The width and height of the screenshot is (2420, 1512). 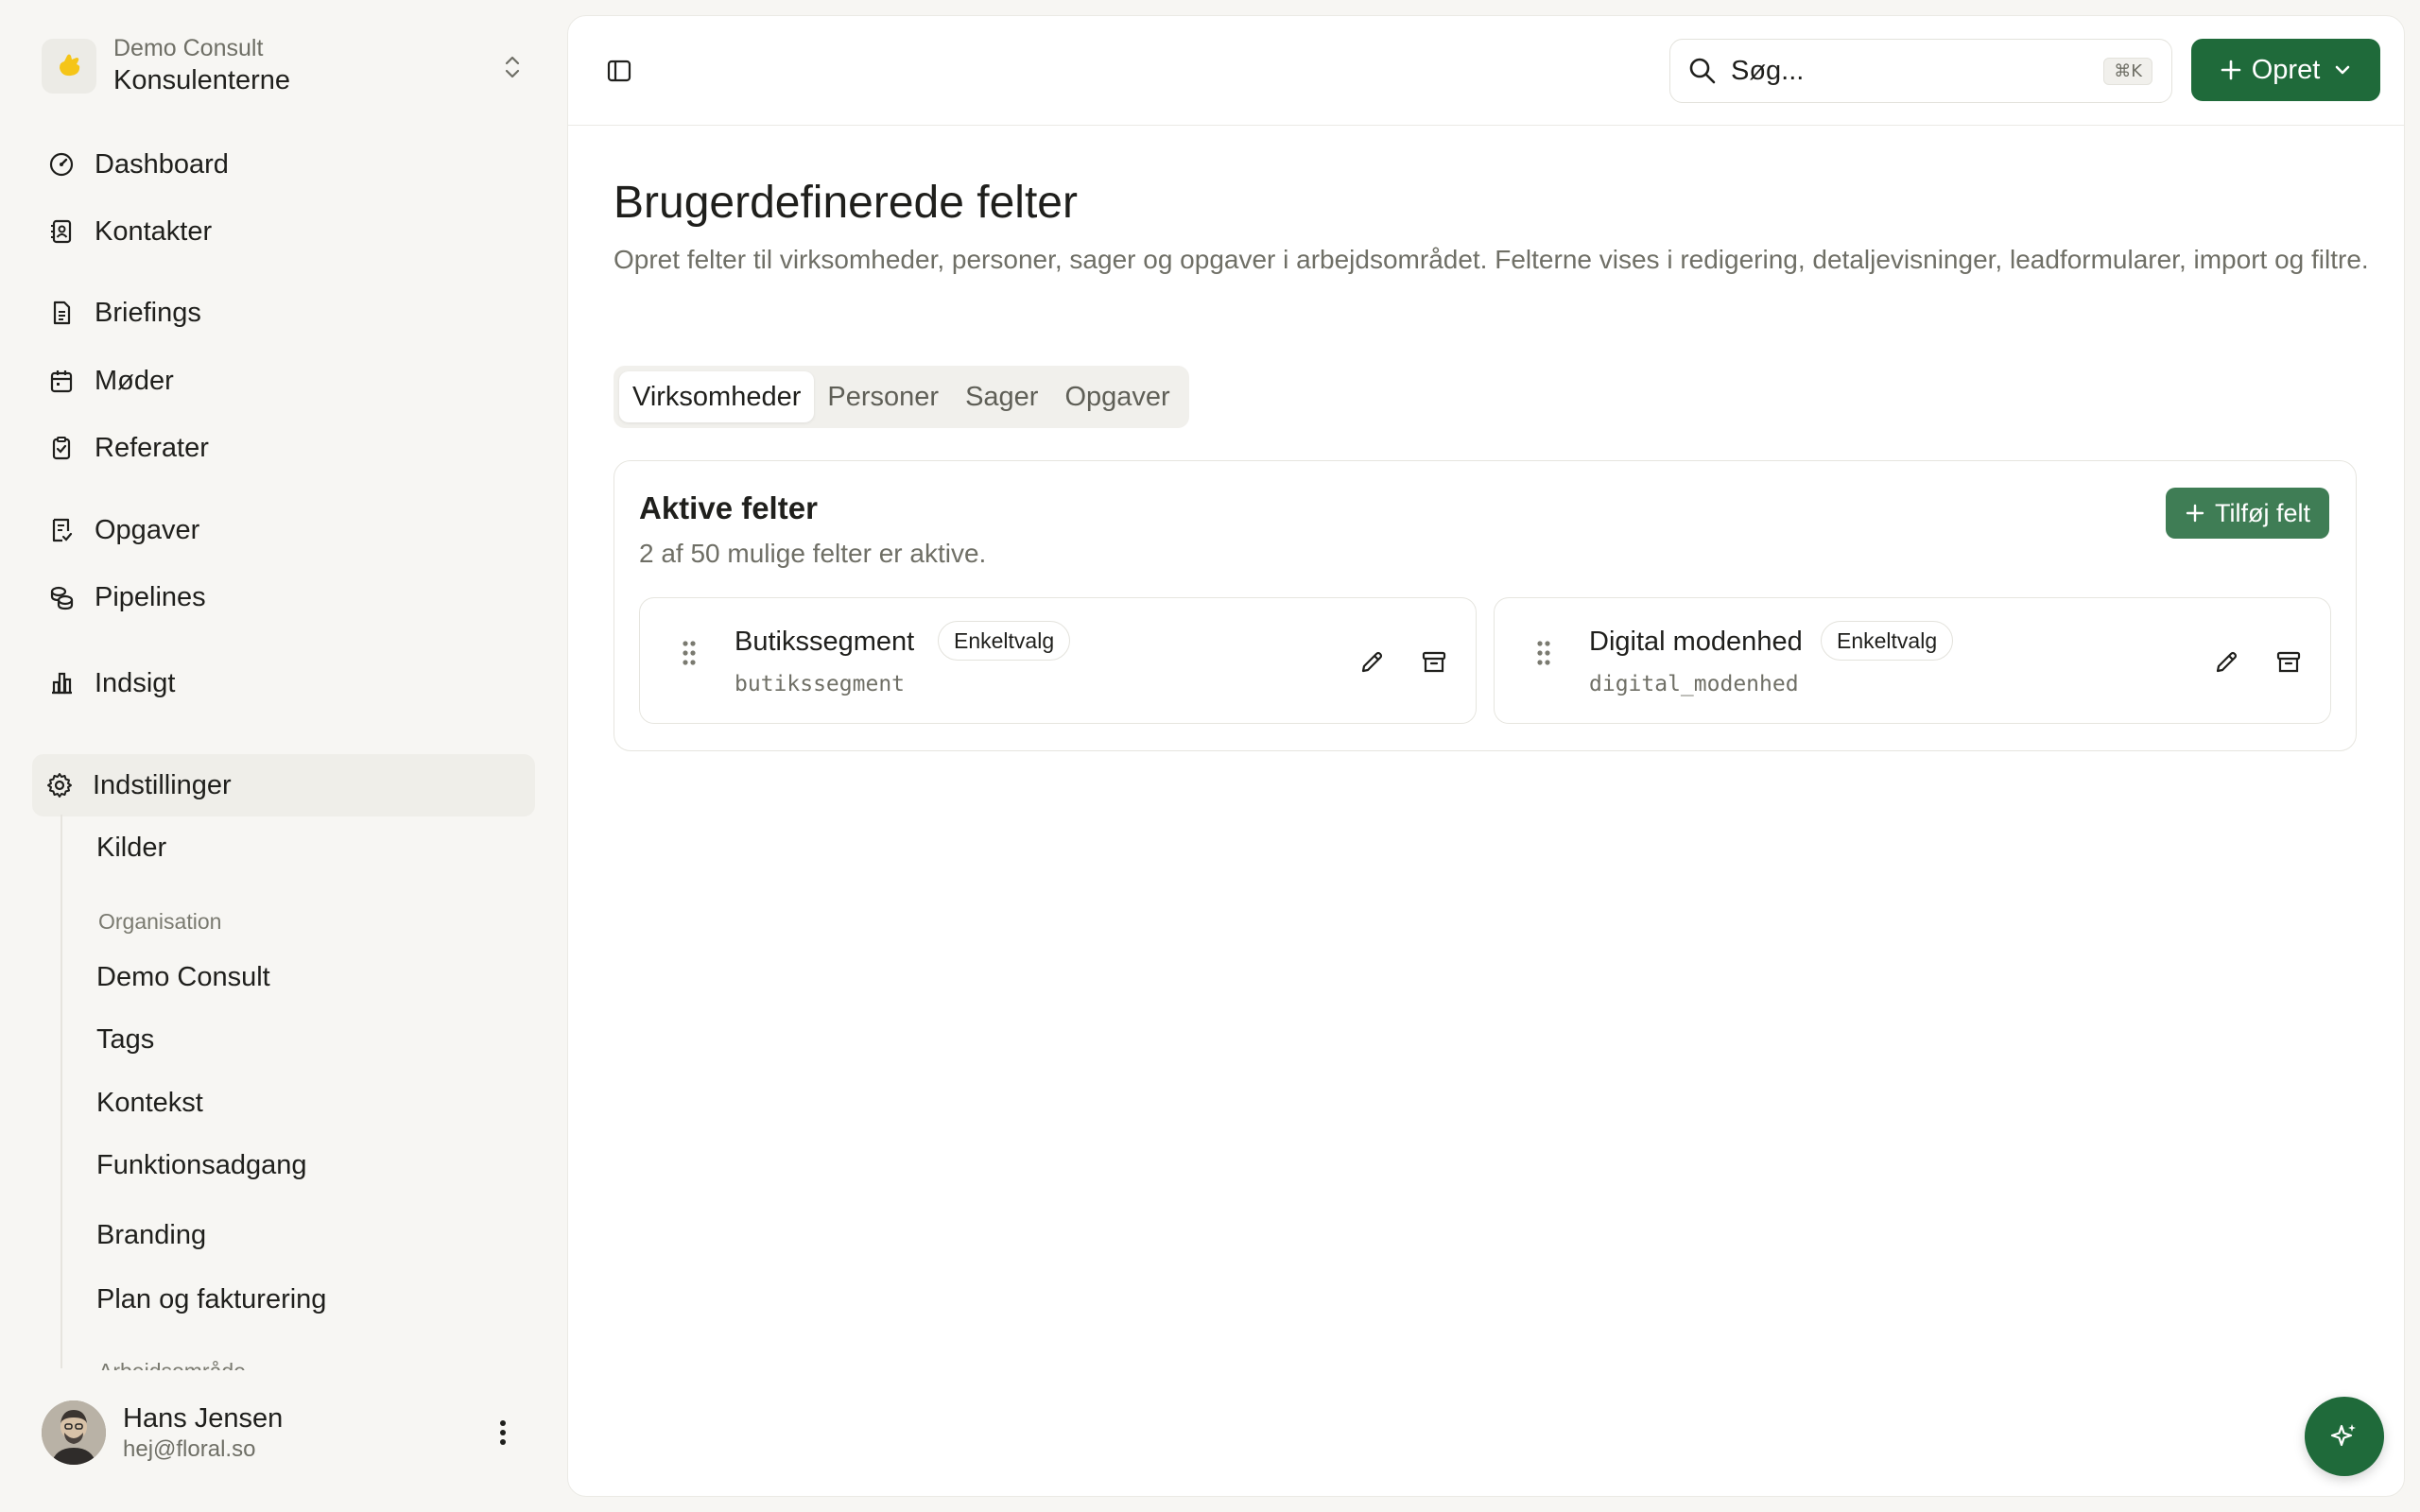 What do you see at coordinates (188, 48) in the screenshot?
I see `workspace-org: Demo Consult` at bounding box center [188, 48].